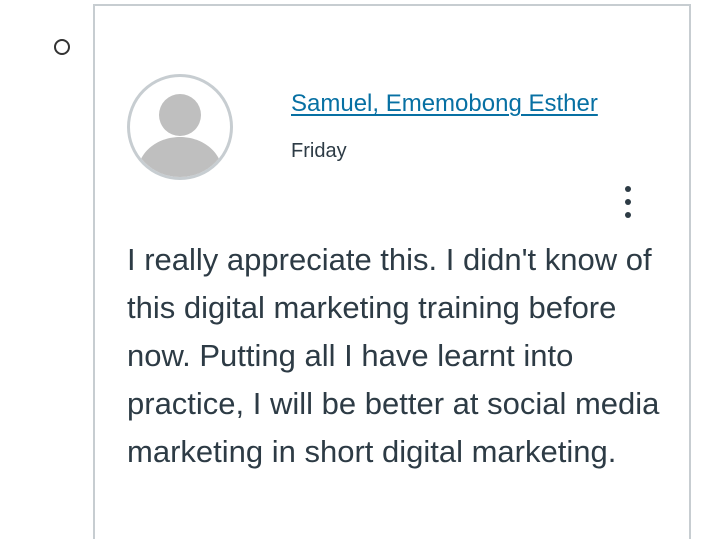 This screenshot has height=539, width=716. I want to click on unread-indicator-radio, so click(62, 47).